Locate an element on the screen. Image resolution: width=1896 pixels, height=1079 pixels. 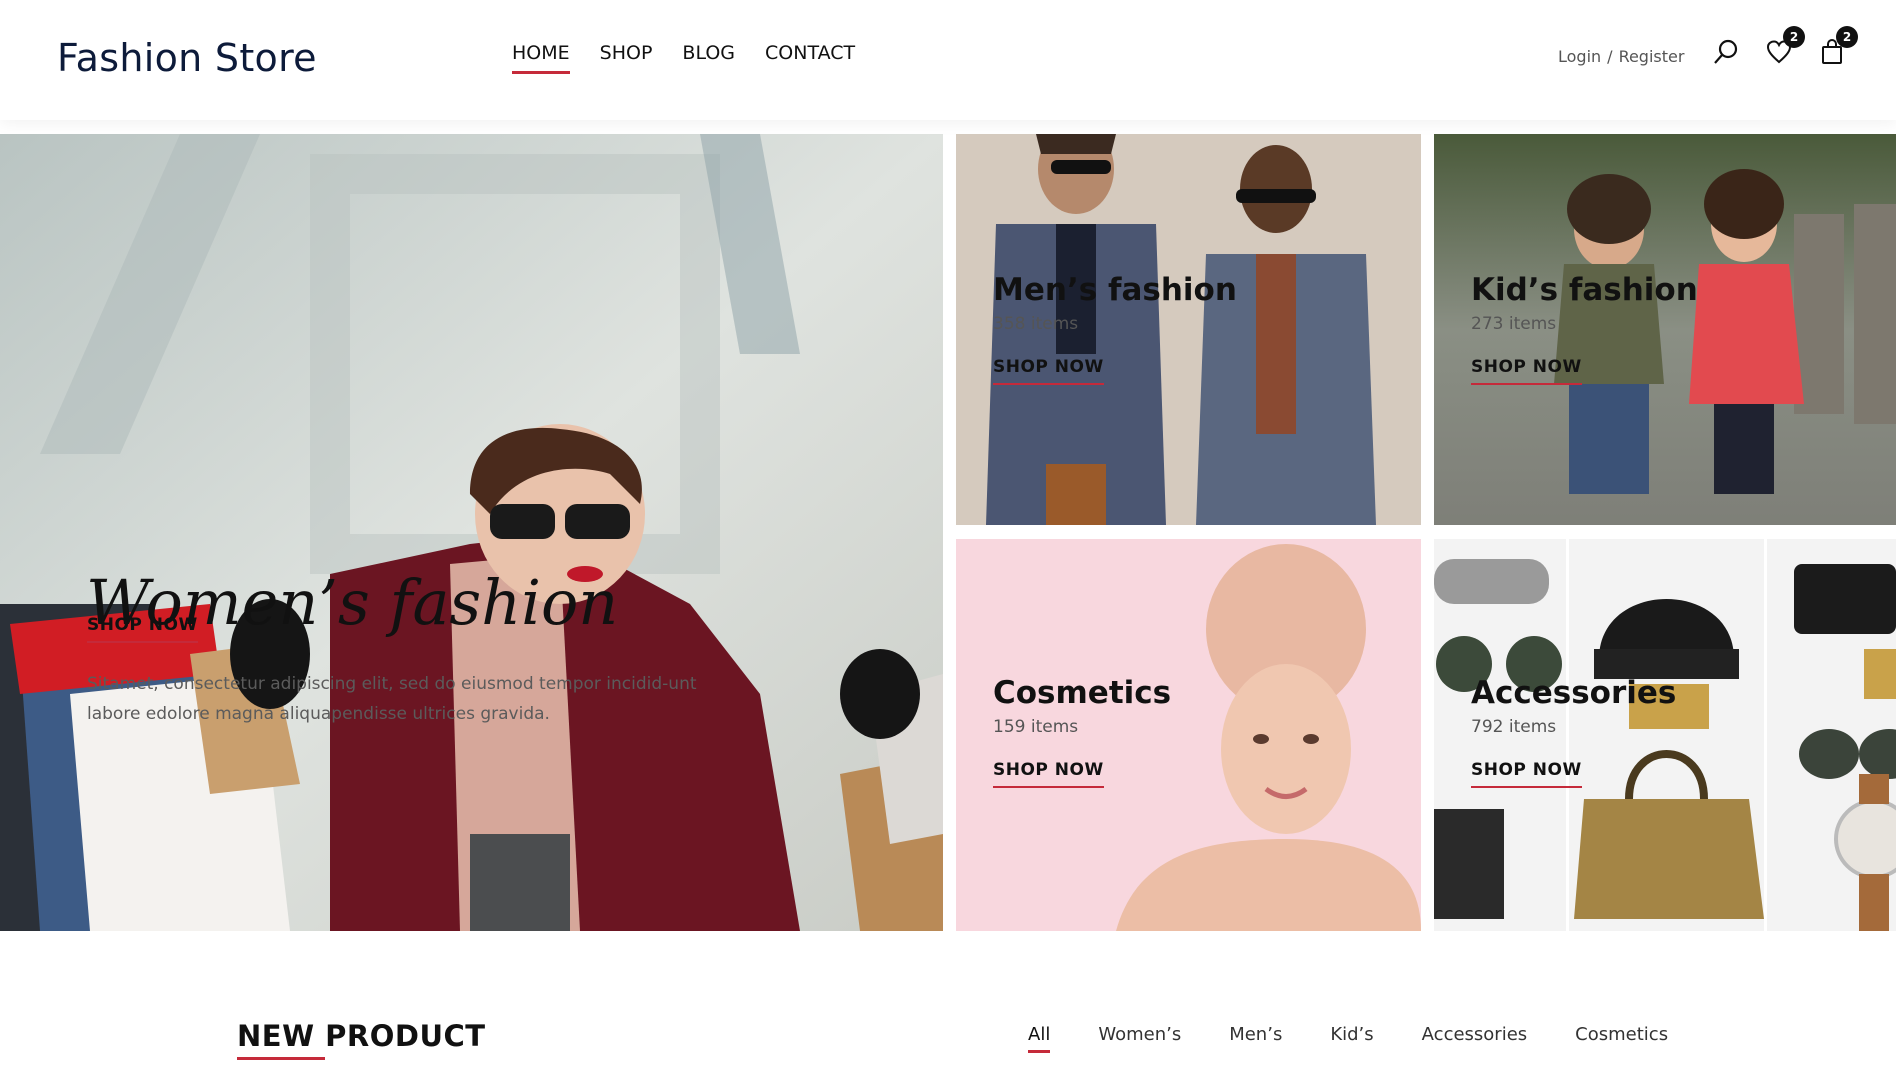
site-logo: Fashion Store is located at coordinates (187, 58).